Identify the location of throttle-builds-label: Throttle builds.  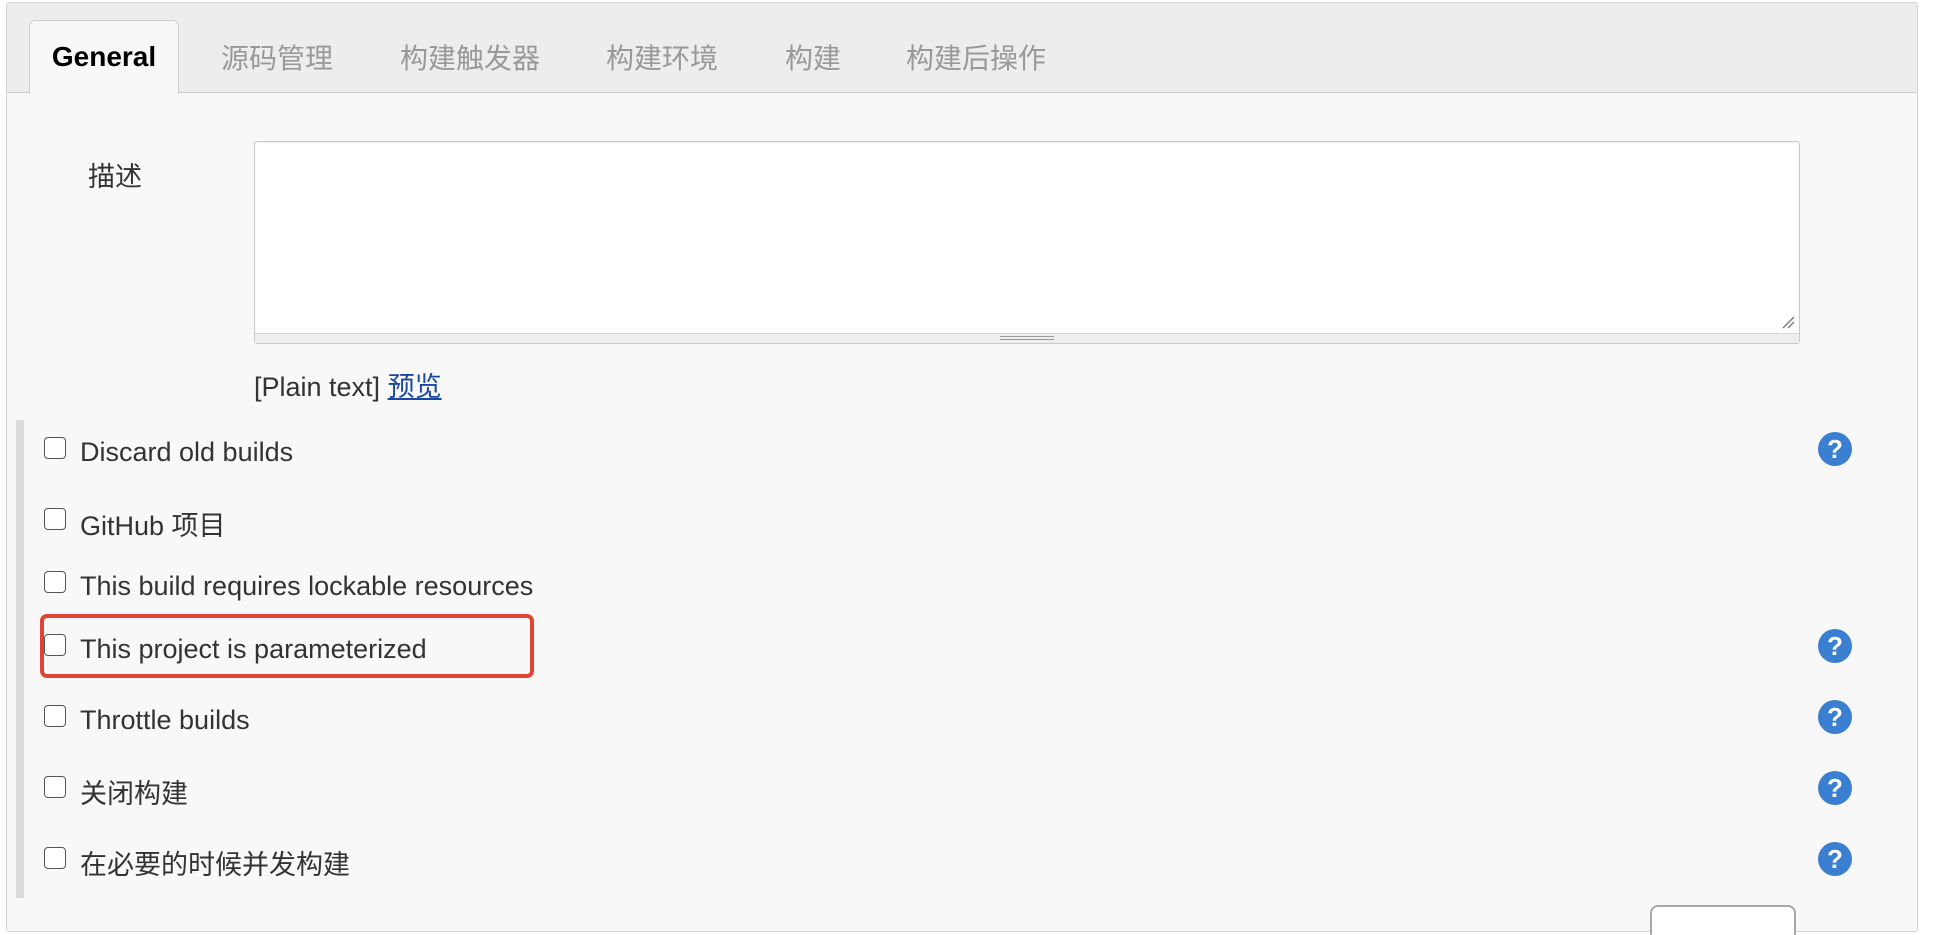
(165, 719).